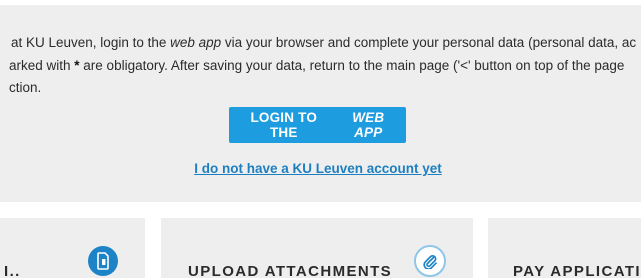  I want to click on card-upload-attachments: UPLOAD ATTACHMENTS, so click(317, 248).